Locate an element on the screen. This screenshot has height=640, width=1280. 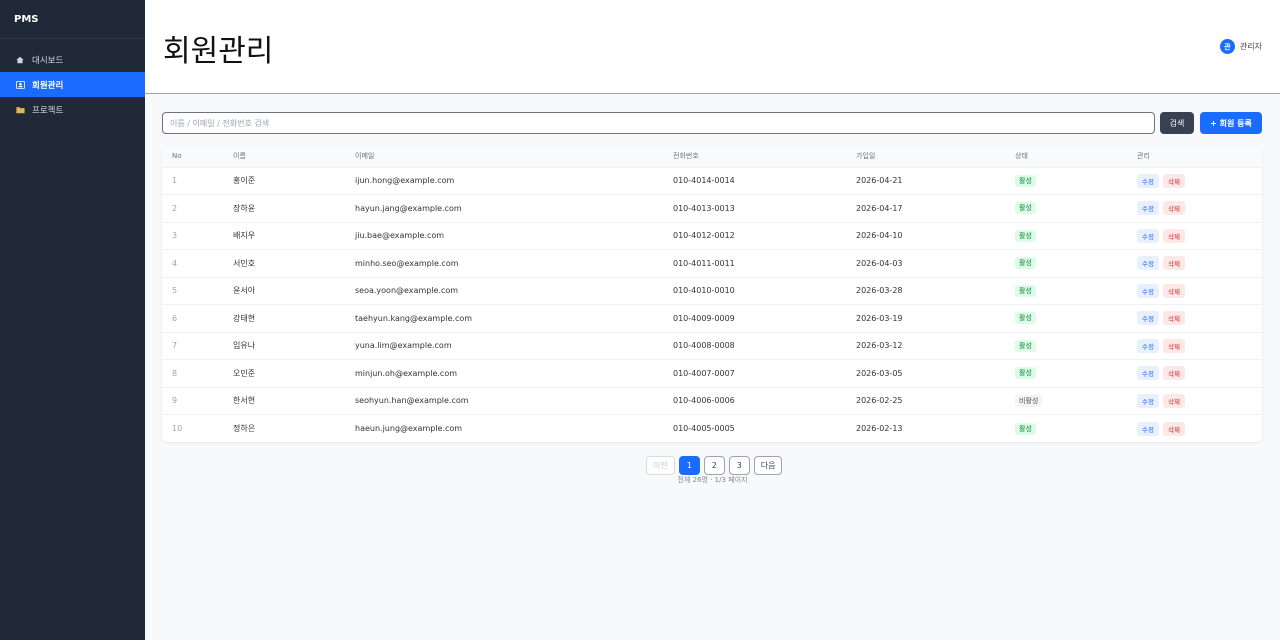
column-header-status: 상태 is located at coordinates (1066, 156).